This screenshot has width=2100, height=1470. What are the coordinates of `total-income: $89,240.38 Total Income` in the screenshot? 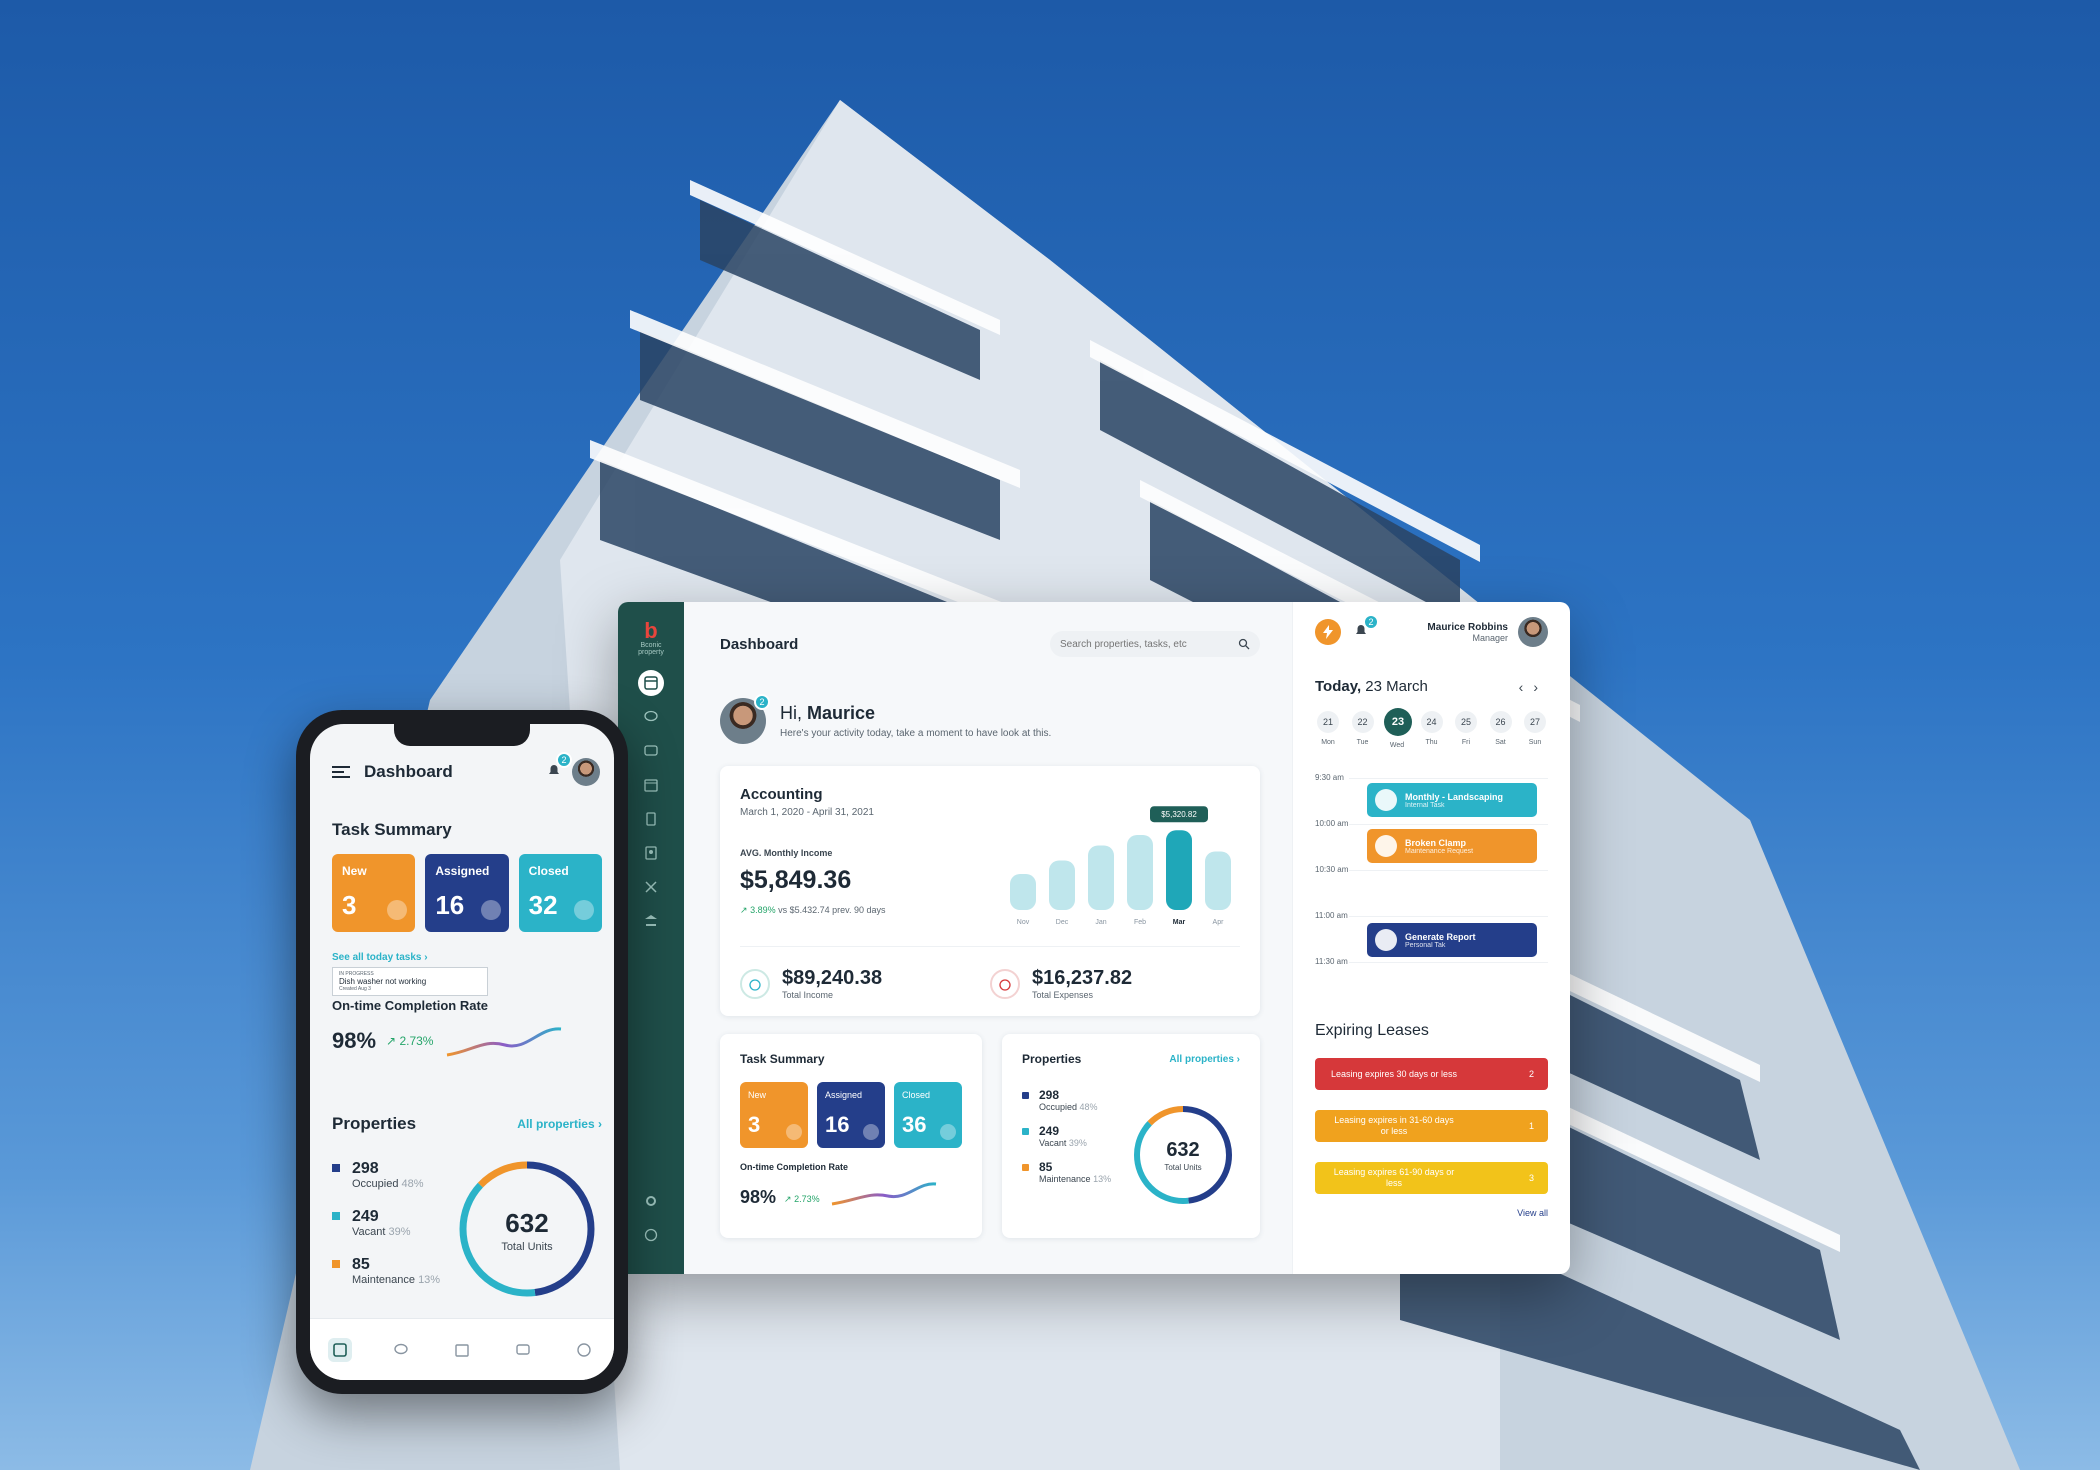 It's located at (865, 983).